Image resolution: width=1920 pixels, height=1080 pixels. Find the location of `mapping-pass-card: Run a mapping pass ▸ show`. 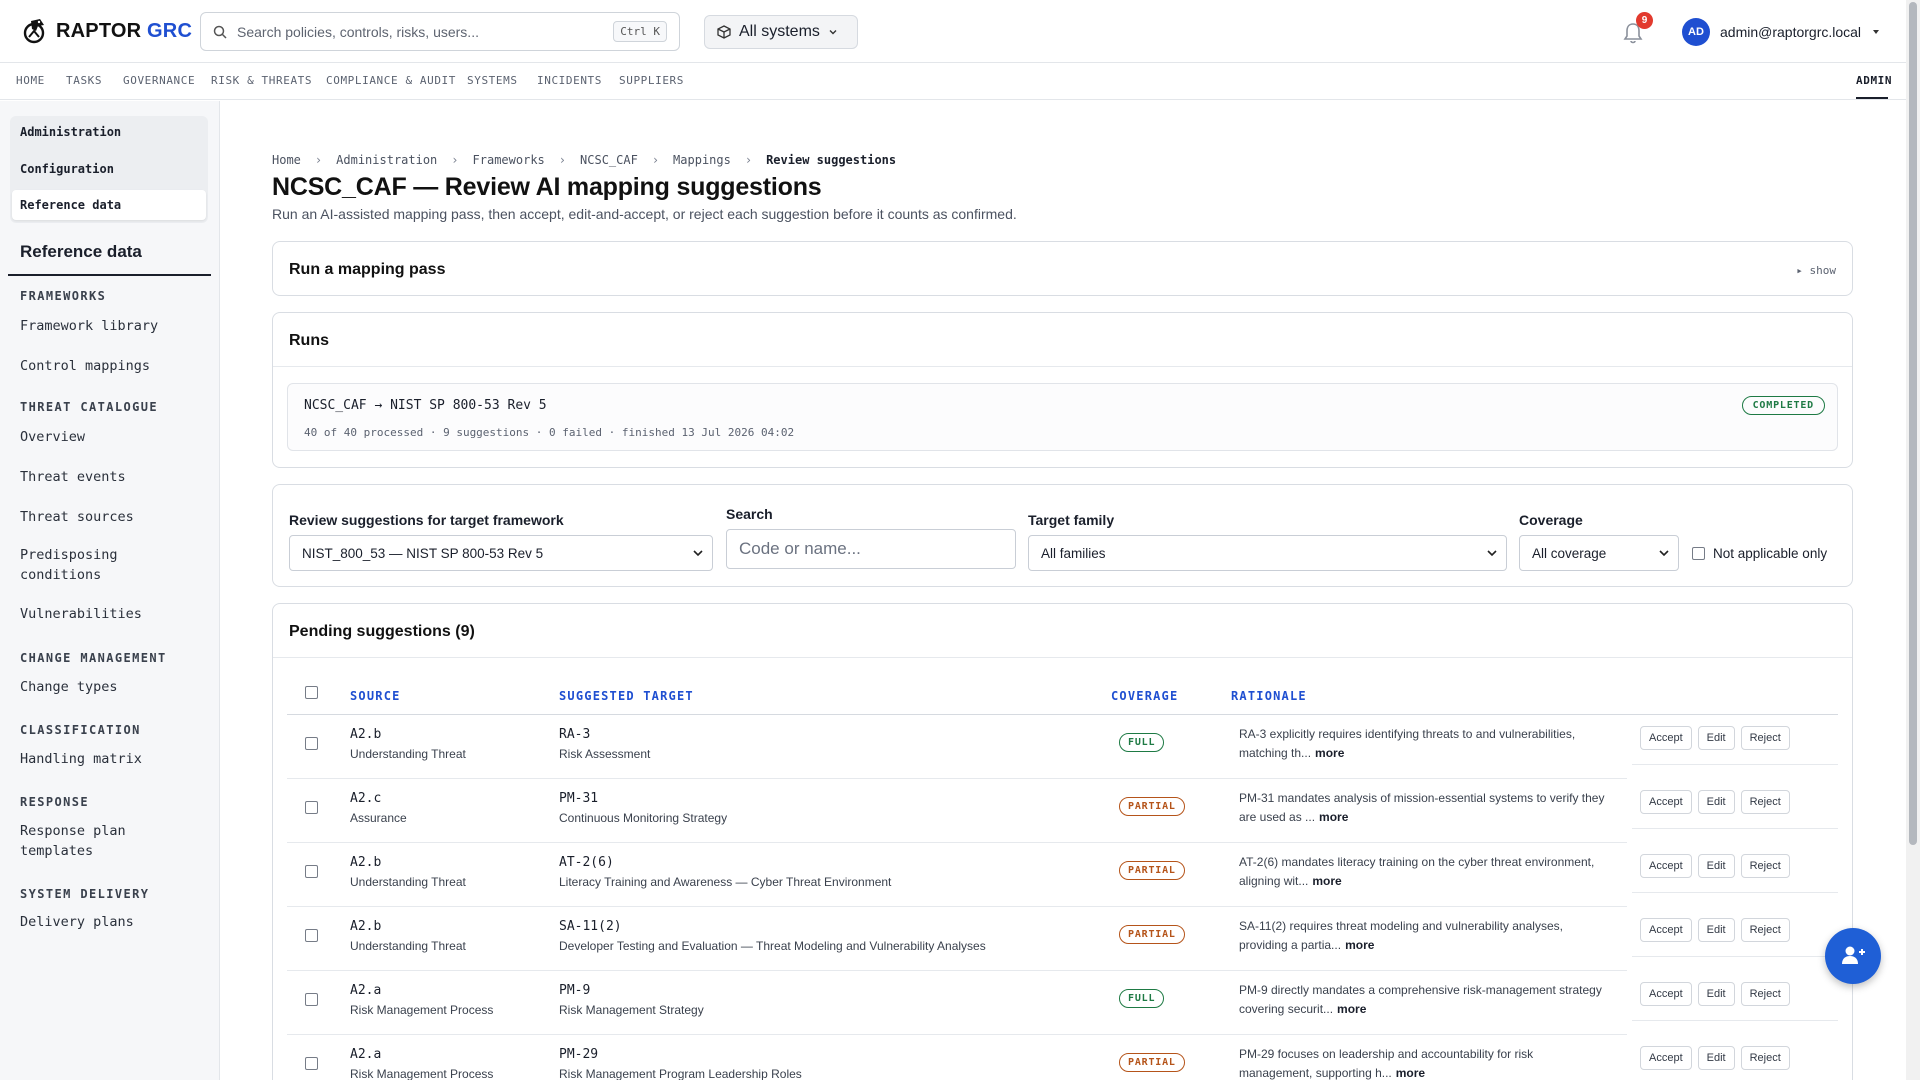

mapping-pass-card: Run a mapping pass ▸ show is located at coordinates (1062, 268).